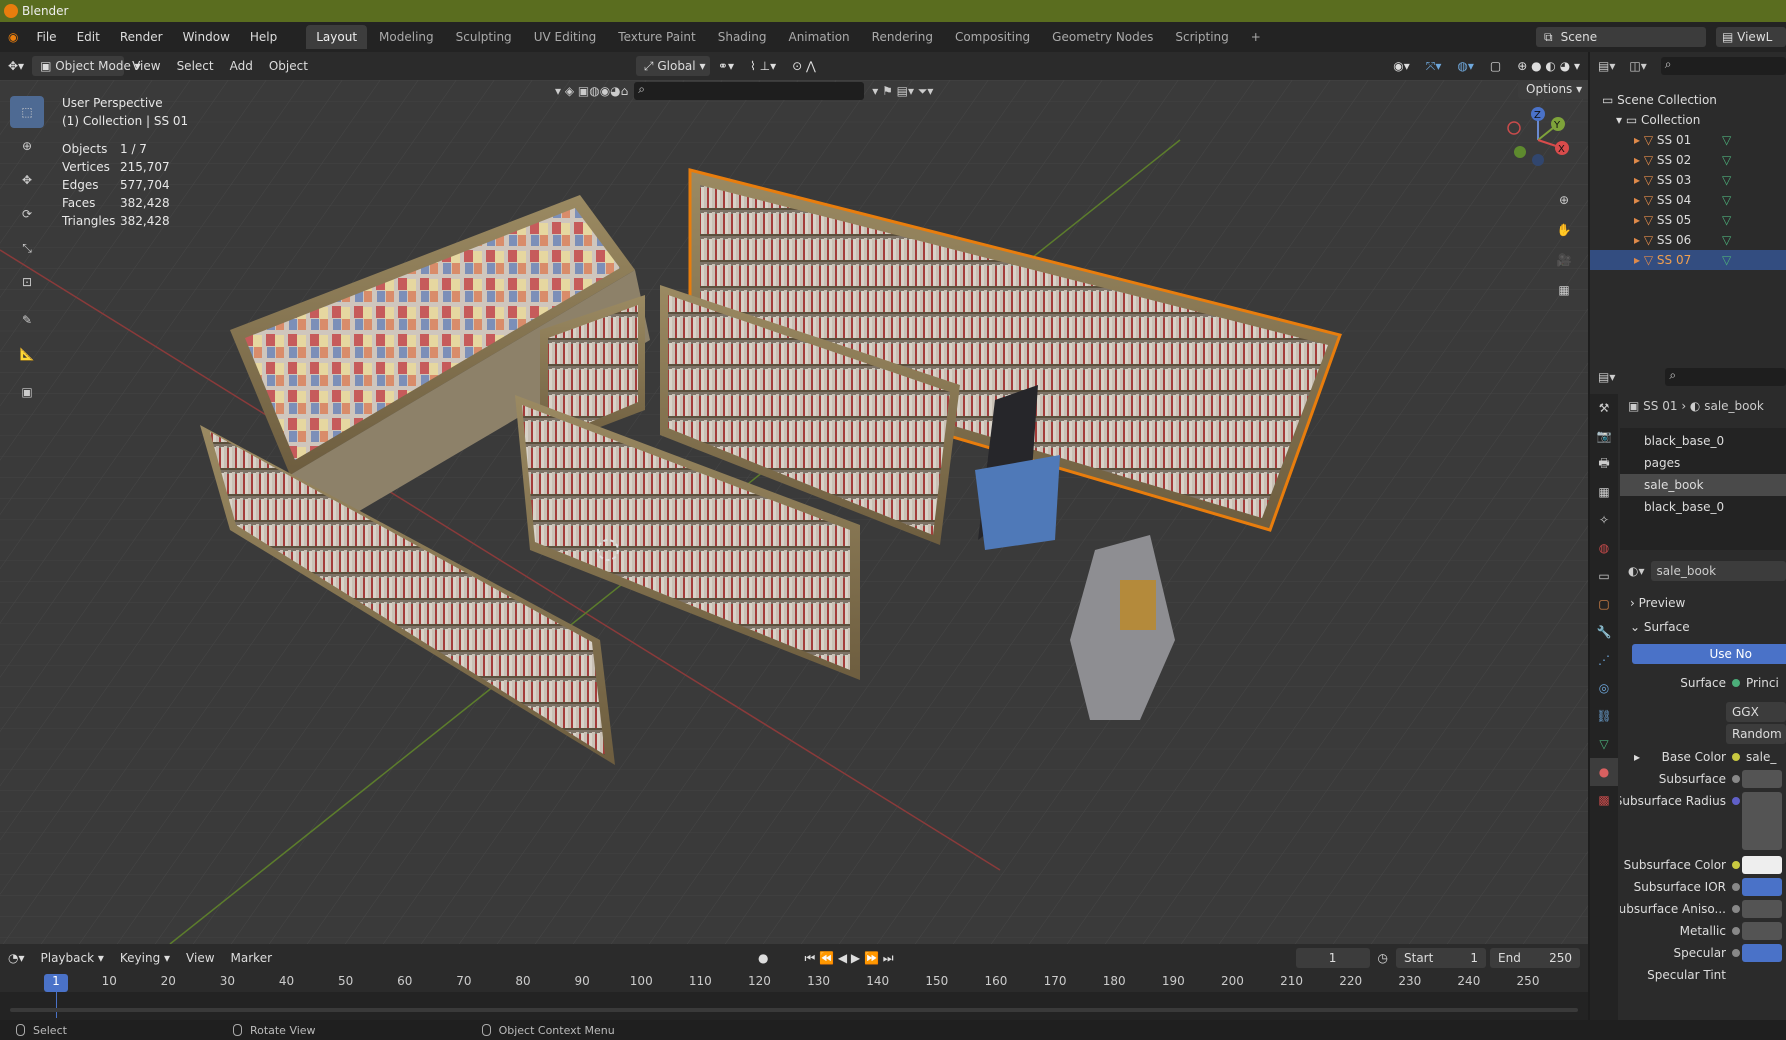  Describe the element at coordinates (1756, 734) in the screenshot. I see `subsurface-method-field: Random` at that location.